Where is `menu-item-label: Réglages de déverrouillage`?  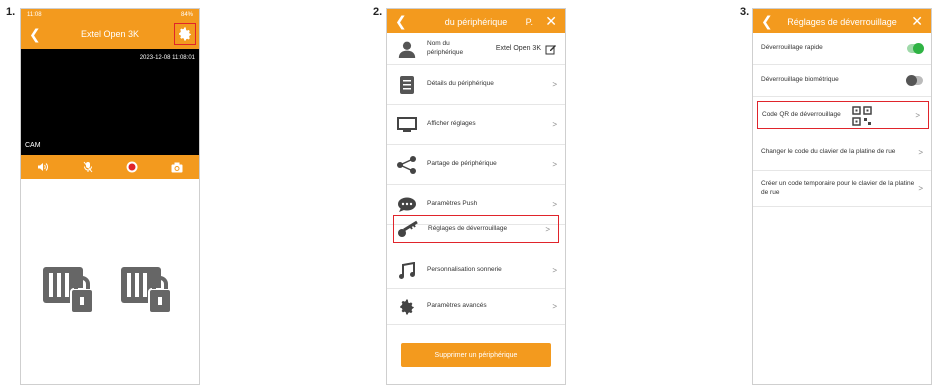
menu-item-label: Réglages de déverrouillage is located at coordinates (468, 228).